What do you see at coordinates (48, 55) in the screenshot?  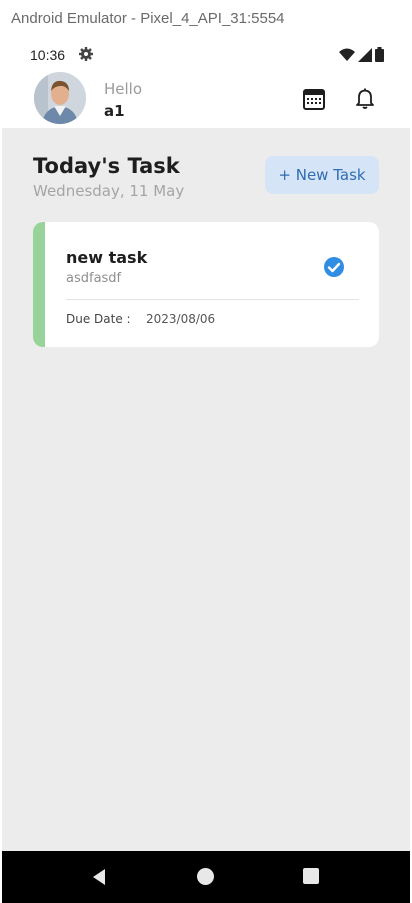 I see `status-time: 10:36` at bounding box center [48, 55].